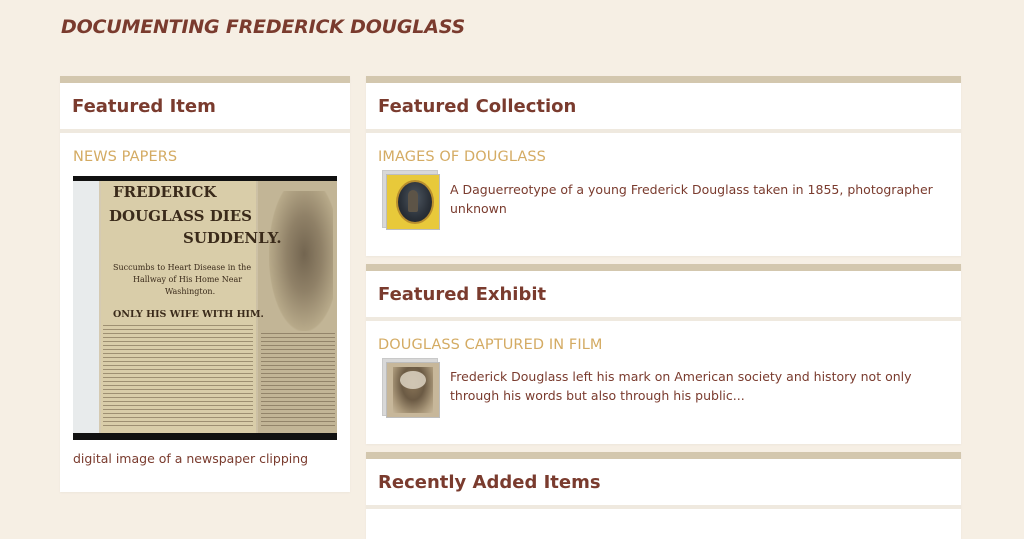 The height and width of the screenshot is (539, 1024). I want to click on featured-collection-heading: Featured Collection, so click(663, 108).